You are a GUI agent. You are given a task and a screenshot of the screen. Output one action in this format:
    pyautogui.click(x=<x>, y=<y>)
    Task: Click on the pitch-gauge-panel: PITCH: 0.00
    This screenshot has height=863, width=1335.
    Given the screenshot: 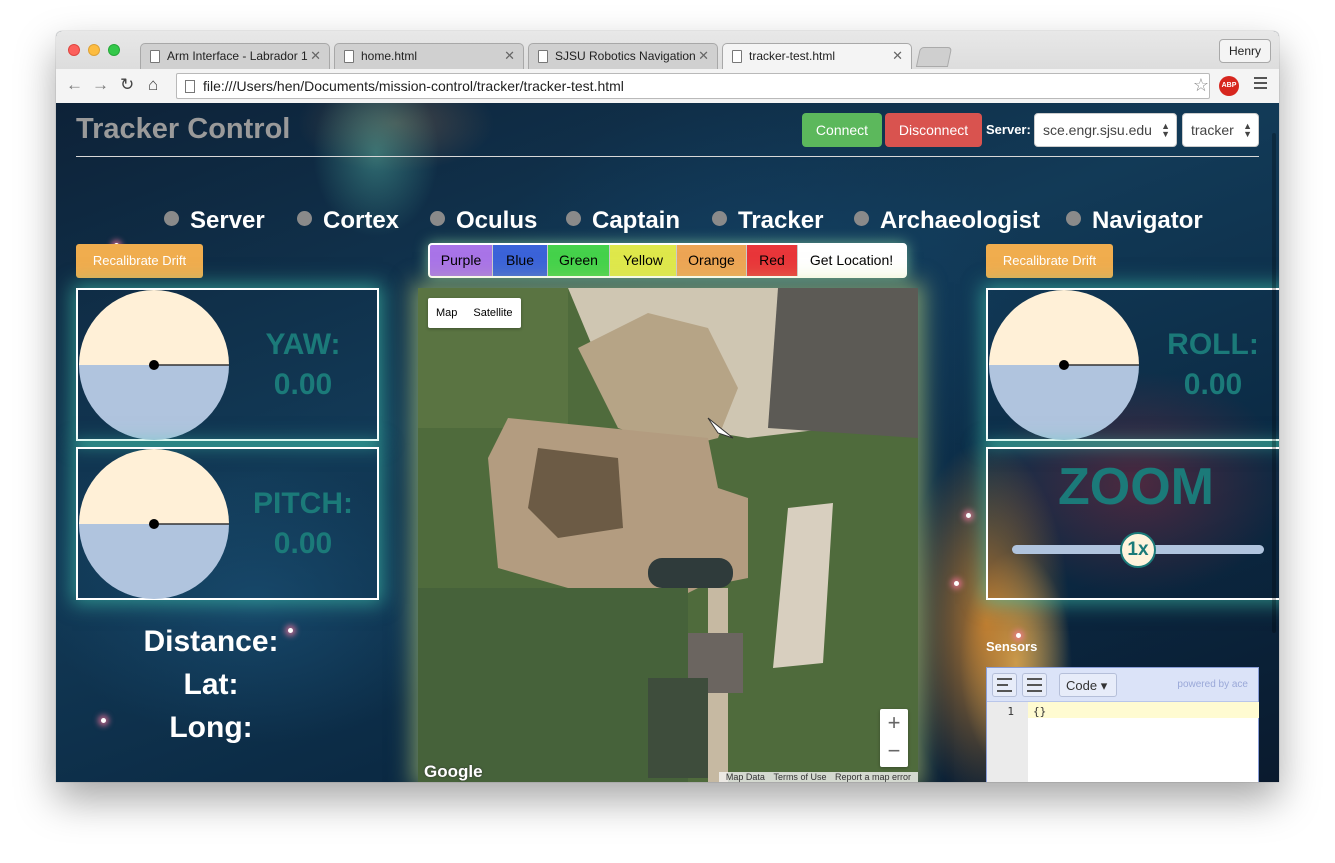 What is the action you would take?
    pyautogui.click(x=227, y=523)
    